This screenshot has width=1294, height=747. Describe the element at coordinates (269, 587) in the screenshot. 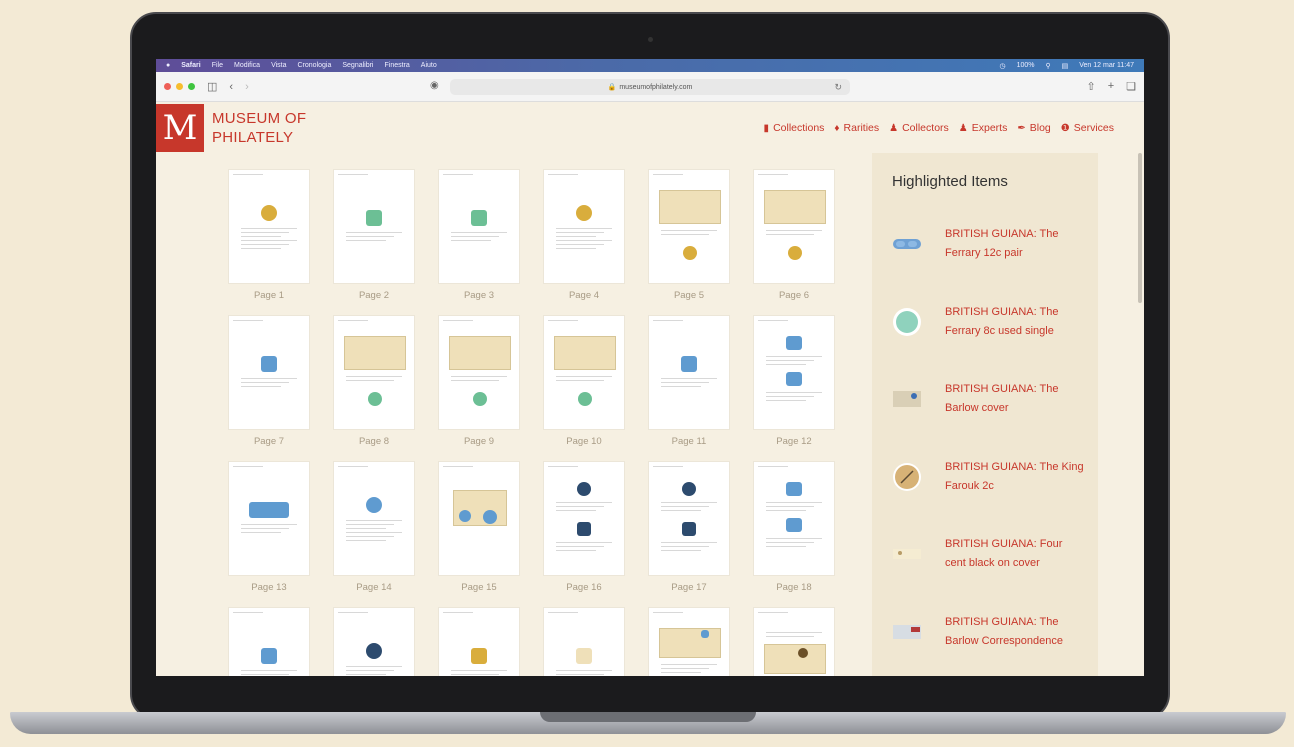

I see `page-caption: Page 13` at that location.